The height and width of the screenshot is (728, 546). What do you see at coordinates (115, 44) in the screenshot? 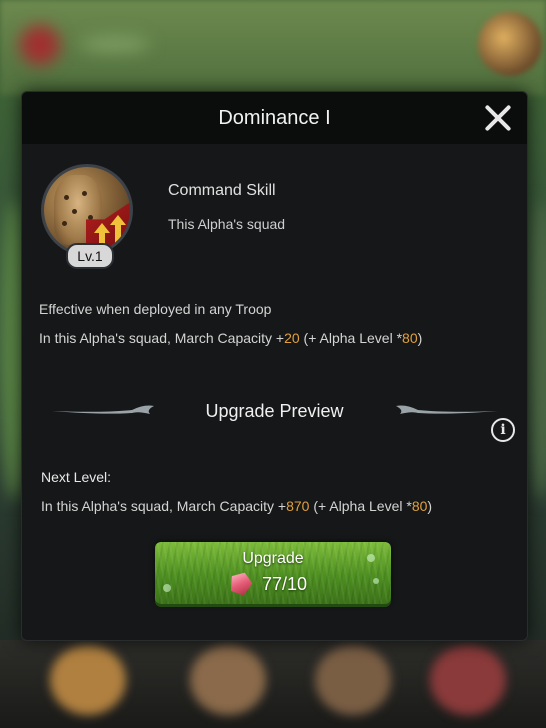
I see `background-text-blob` at bounding box center [115, 44].